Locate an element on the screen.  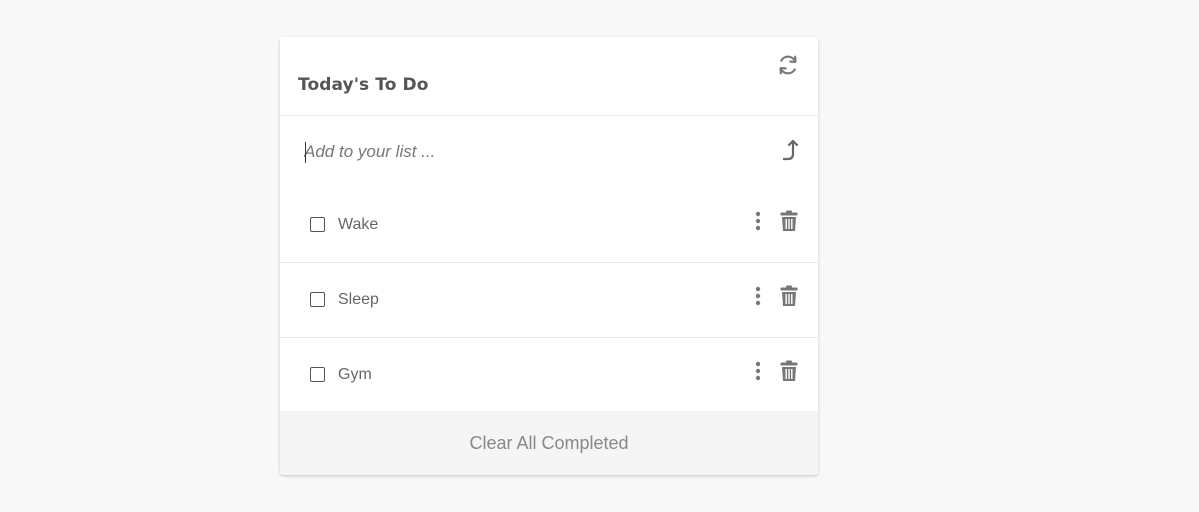
refresh-button is located at coordinates (788, 67).